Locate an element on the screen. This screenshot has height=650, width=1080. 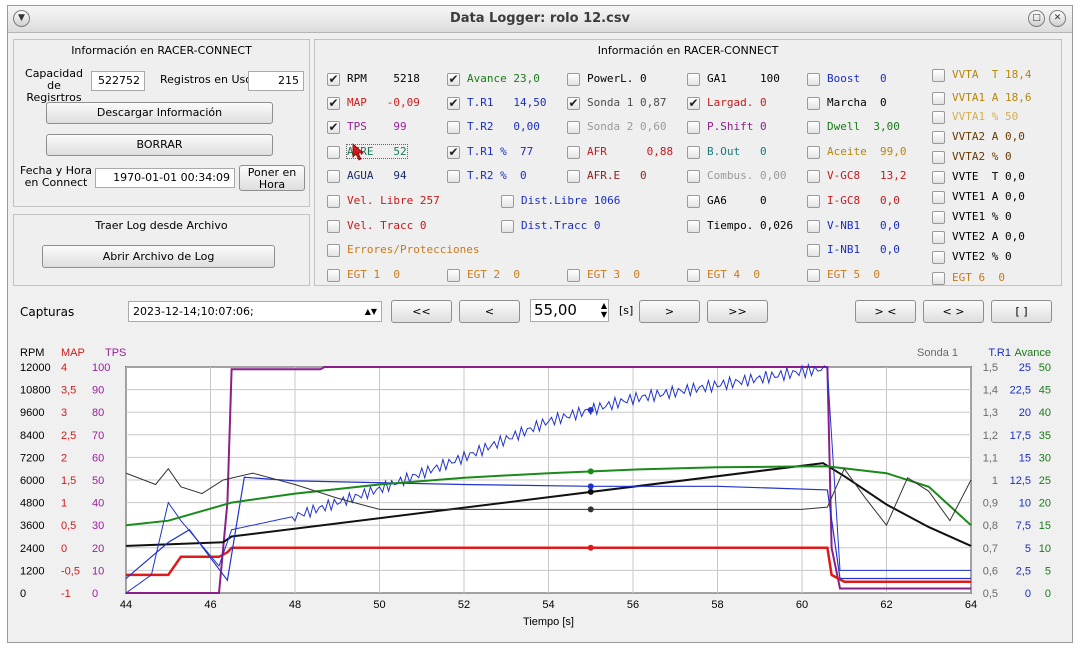
channel-label: Marcha 0 is located at coordinates (857, 102).